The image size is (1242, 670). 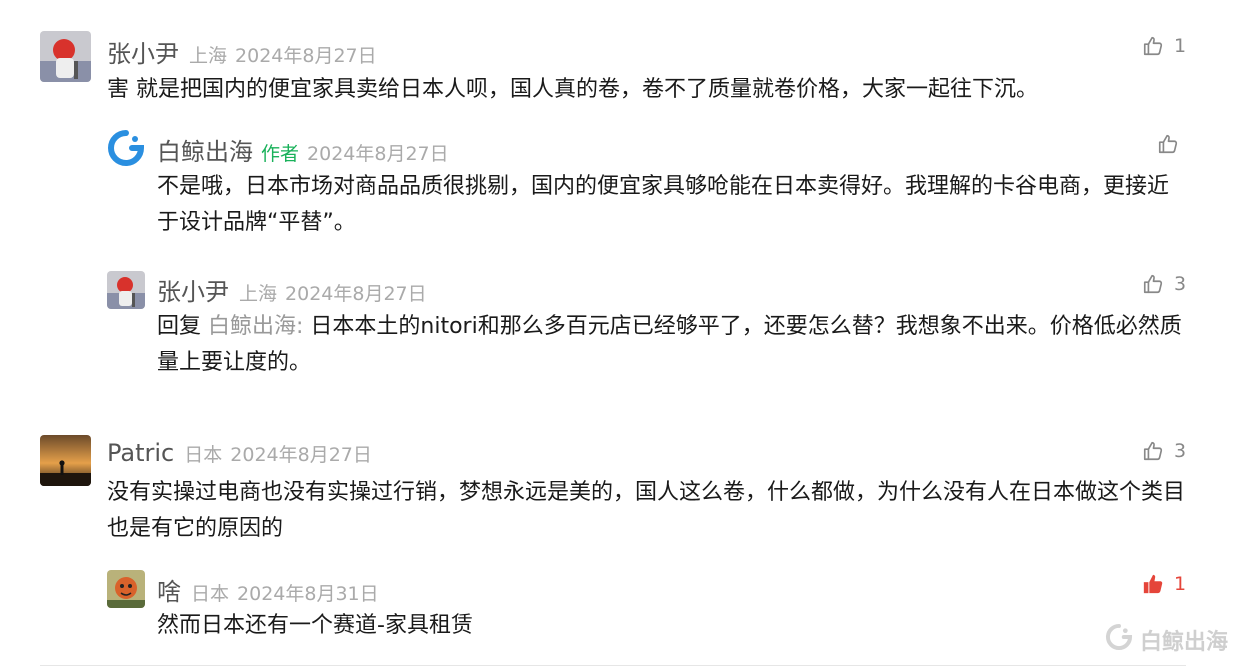 What do you see at coordinates (1183, 642) in the screenshot?
I see `watermark-text: 白鲸出海` at bounding box center [1183, 642].